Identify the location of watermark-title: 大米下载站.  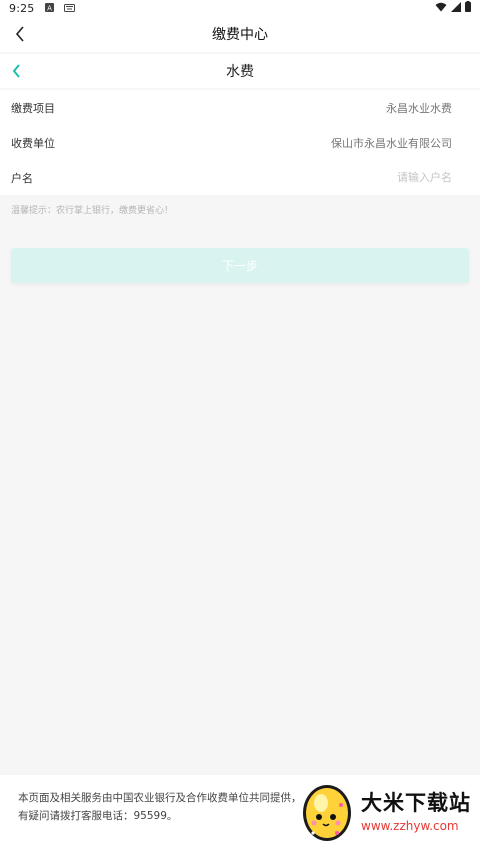
(416, 803).